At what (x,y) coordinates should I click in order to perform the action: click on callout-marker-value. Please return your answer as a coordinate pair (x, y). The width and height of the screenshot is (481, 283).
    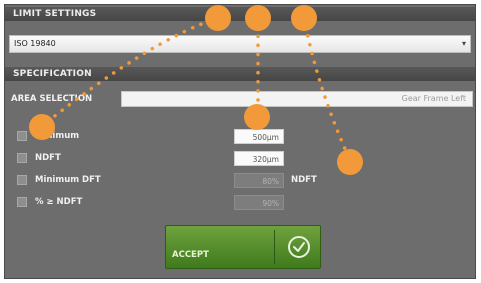
    Looking at the image, I should click on (257, 117).